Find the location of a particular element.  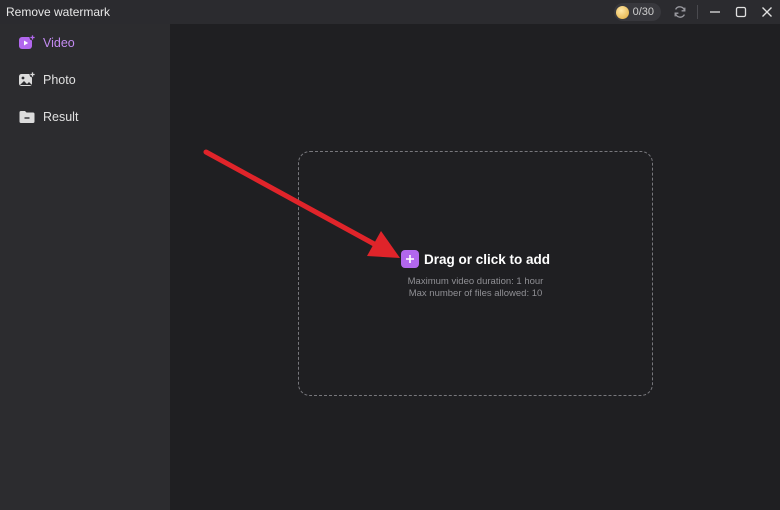

title-bar-controls: 0/30 is located at coordinates (696, 12).